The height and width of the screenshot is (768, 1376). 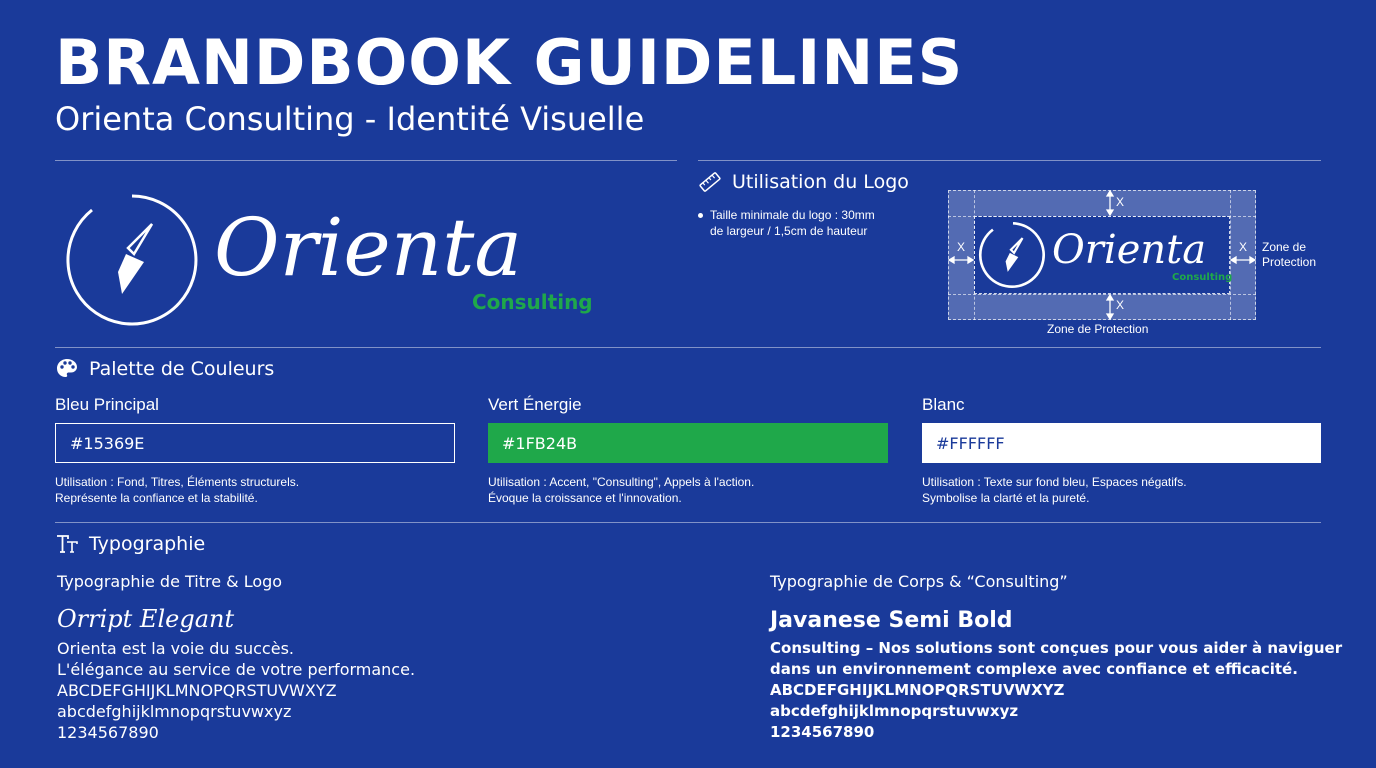 I want to click on swatch-white-hex: #FFFFFF, so click(x=970, y=443).